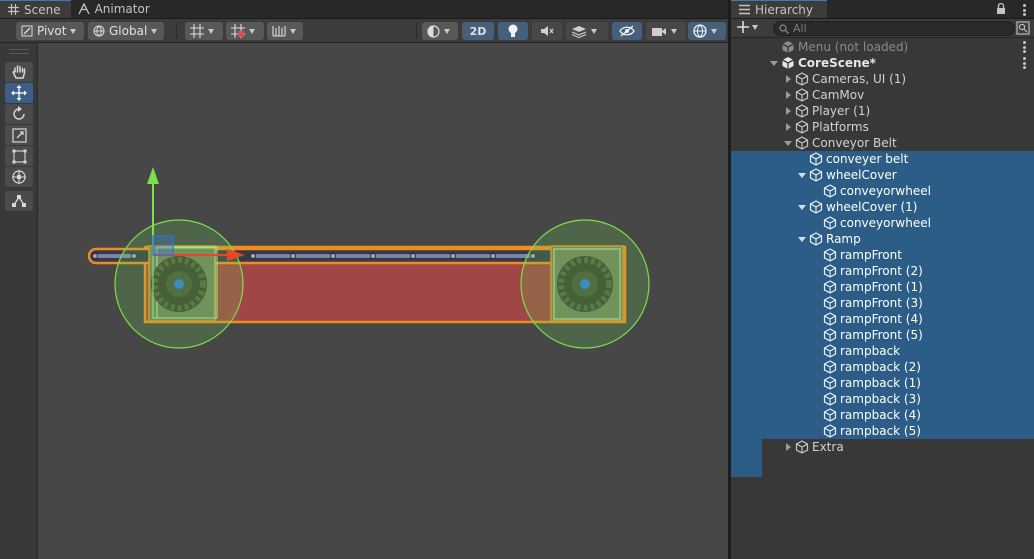  What do you see at coordinates (1024, 10) in the screenshot?
I see `hierarchy-menu-icon` at bounding box center [1024, 10].